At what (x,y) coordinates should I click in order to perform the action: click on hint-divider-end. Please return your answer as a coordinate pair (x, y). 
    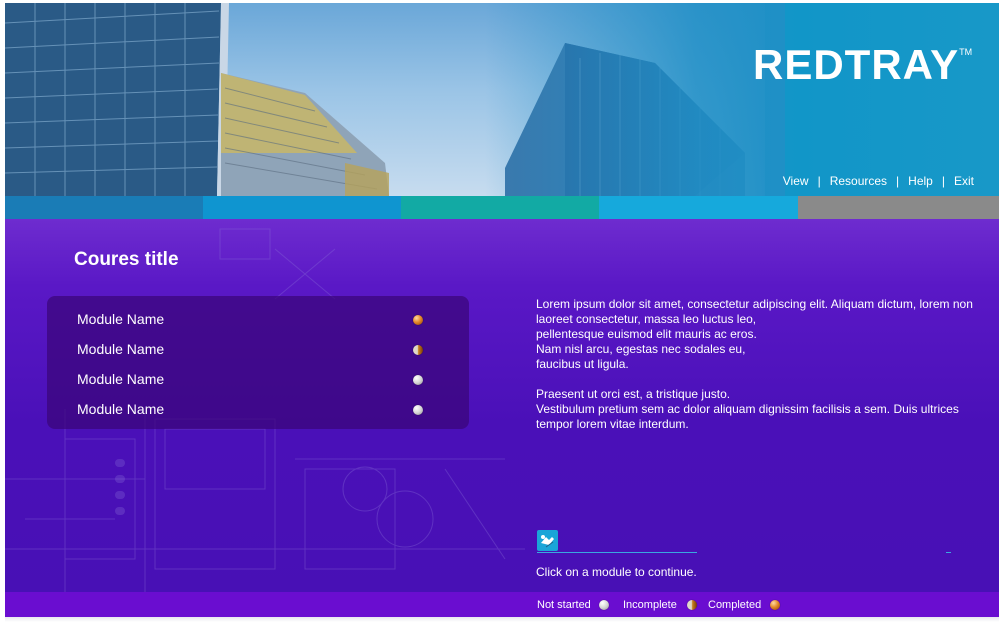
    Looking at the image, I should click on (948, 552).